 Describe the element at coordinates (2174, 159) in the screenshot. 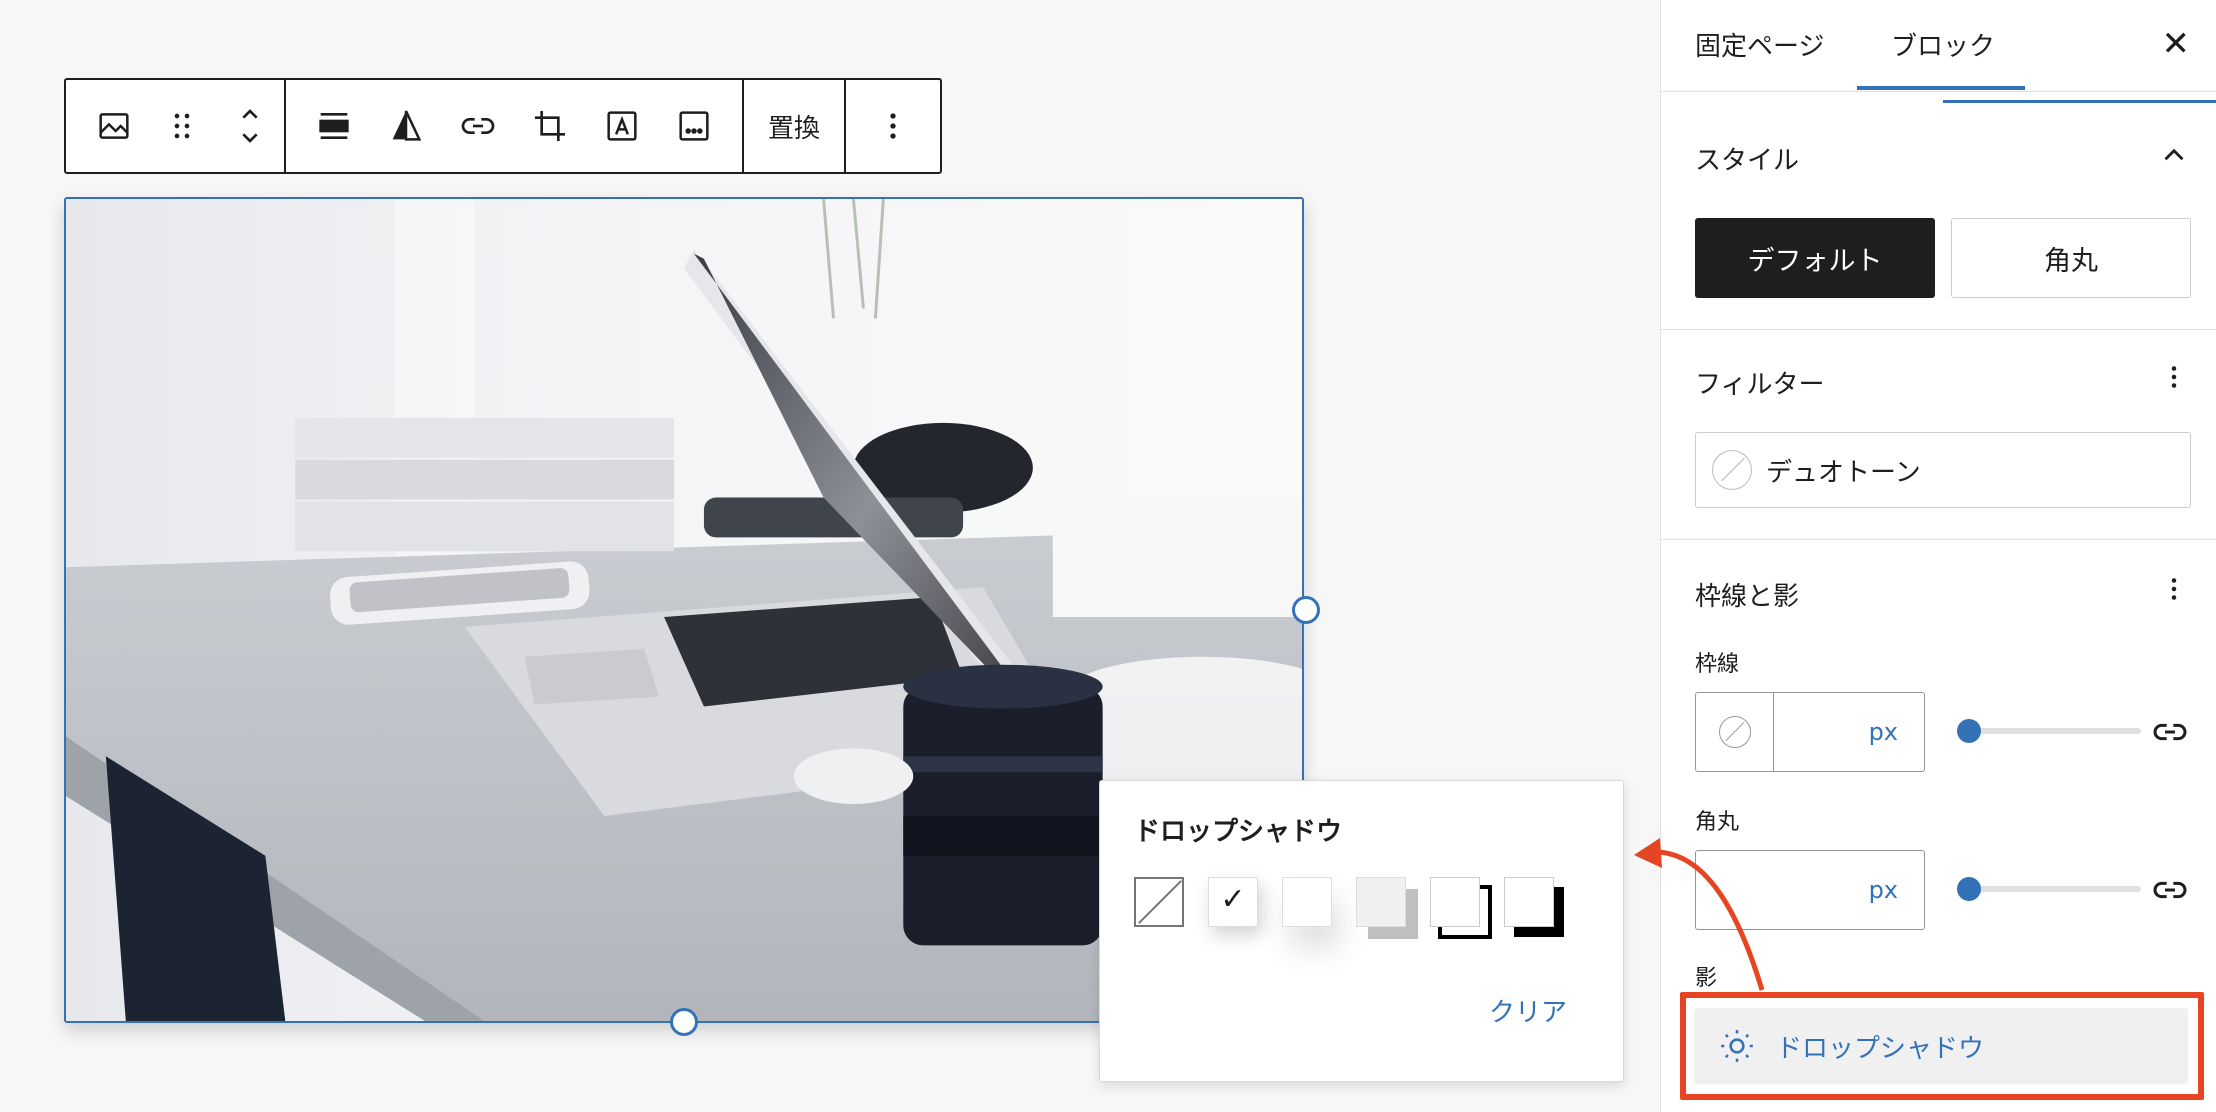

I see `chevron-up-icon` at that location.